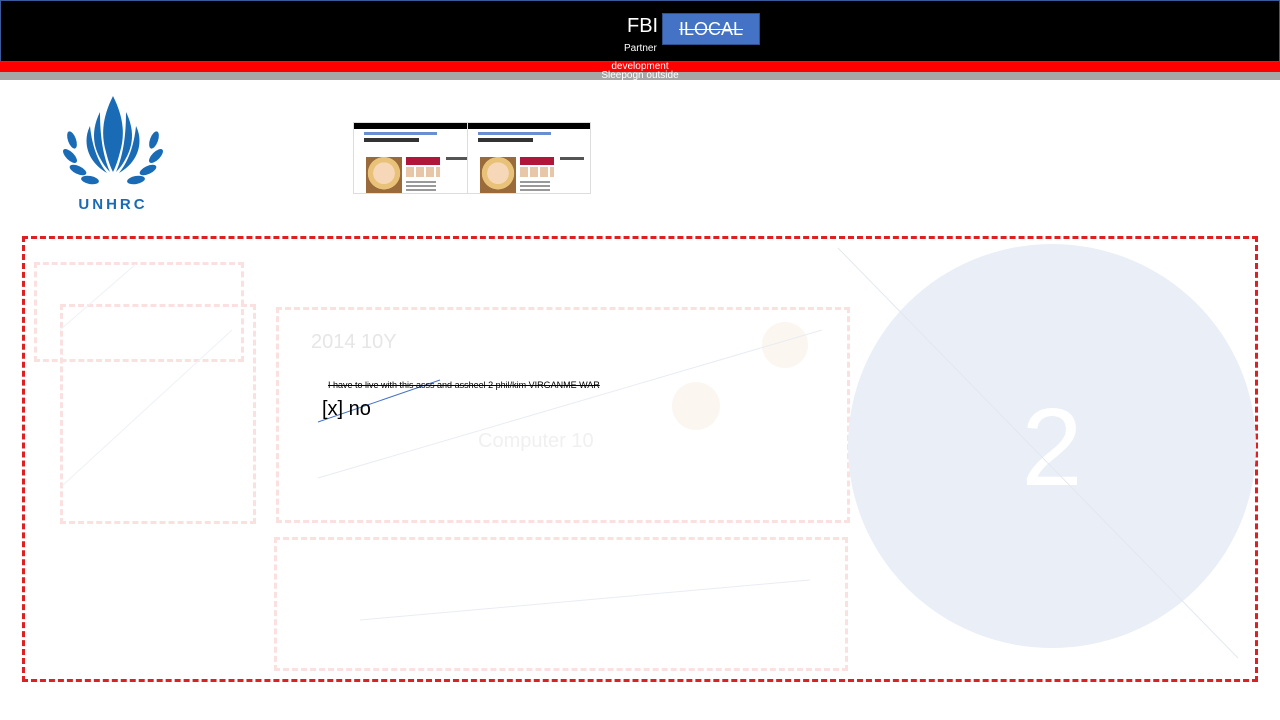  Describe the element at coordinates (346, 409) in the screenshot. I see `no-checkbox: [x] no` at that location.